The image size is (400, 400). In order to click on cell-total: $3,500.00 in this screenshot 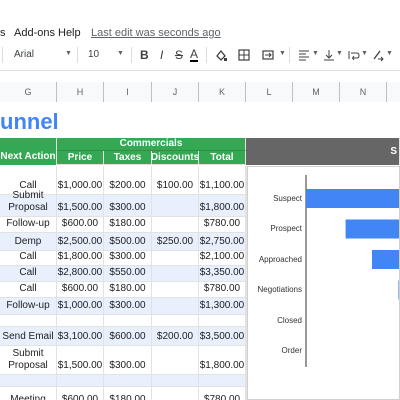, I will do `click(222, 336)`.